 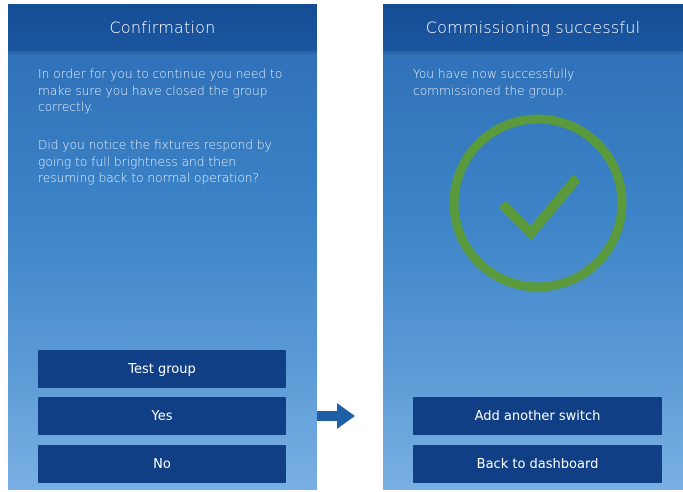 I want to click on no-label: No, so click(x=162, y=464).